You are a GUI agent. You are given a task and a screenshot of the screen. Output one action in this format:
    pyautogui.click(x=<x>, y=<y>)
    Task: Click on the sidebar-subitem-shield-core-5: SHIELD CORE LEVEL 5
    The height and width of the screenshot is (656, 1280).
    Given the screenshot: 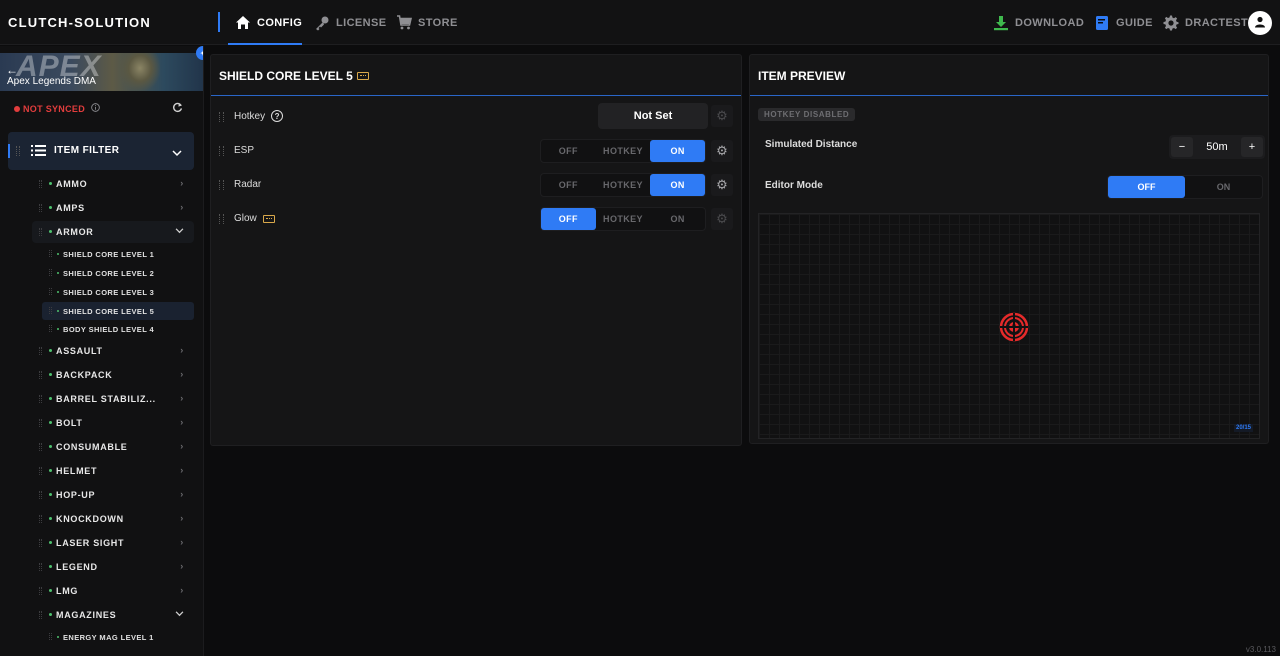 What is the action you would take?
    pyautogui.click(x=118, y=311)
    